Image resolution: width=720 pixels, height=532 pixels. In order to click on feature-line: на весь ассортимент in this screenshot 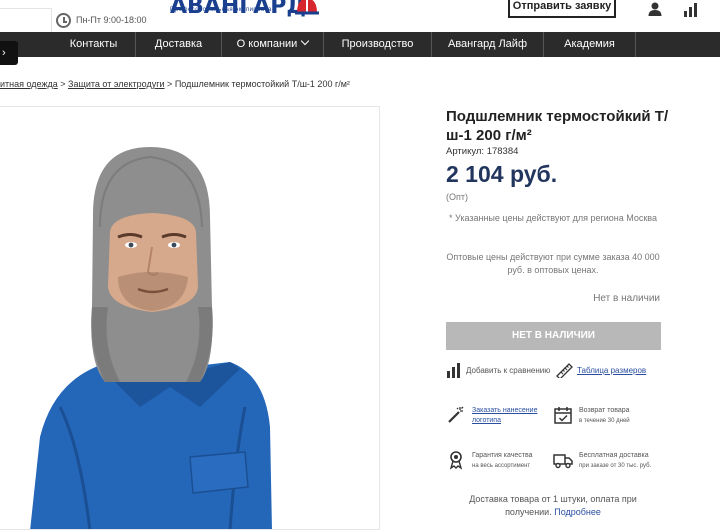, I will do `click(501, 465)`.